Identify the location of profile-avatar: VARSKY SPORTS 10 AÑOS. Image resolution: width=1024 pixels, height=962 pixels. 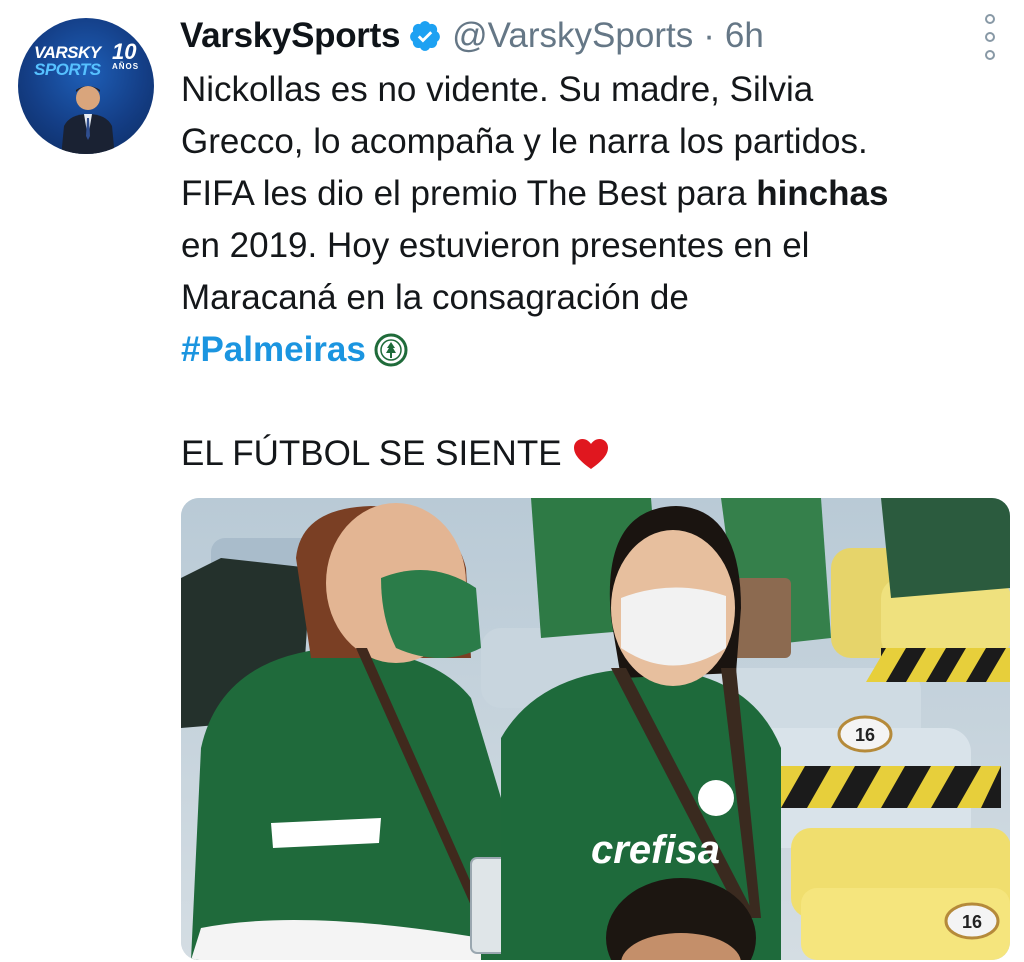
(86, 86).